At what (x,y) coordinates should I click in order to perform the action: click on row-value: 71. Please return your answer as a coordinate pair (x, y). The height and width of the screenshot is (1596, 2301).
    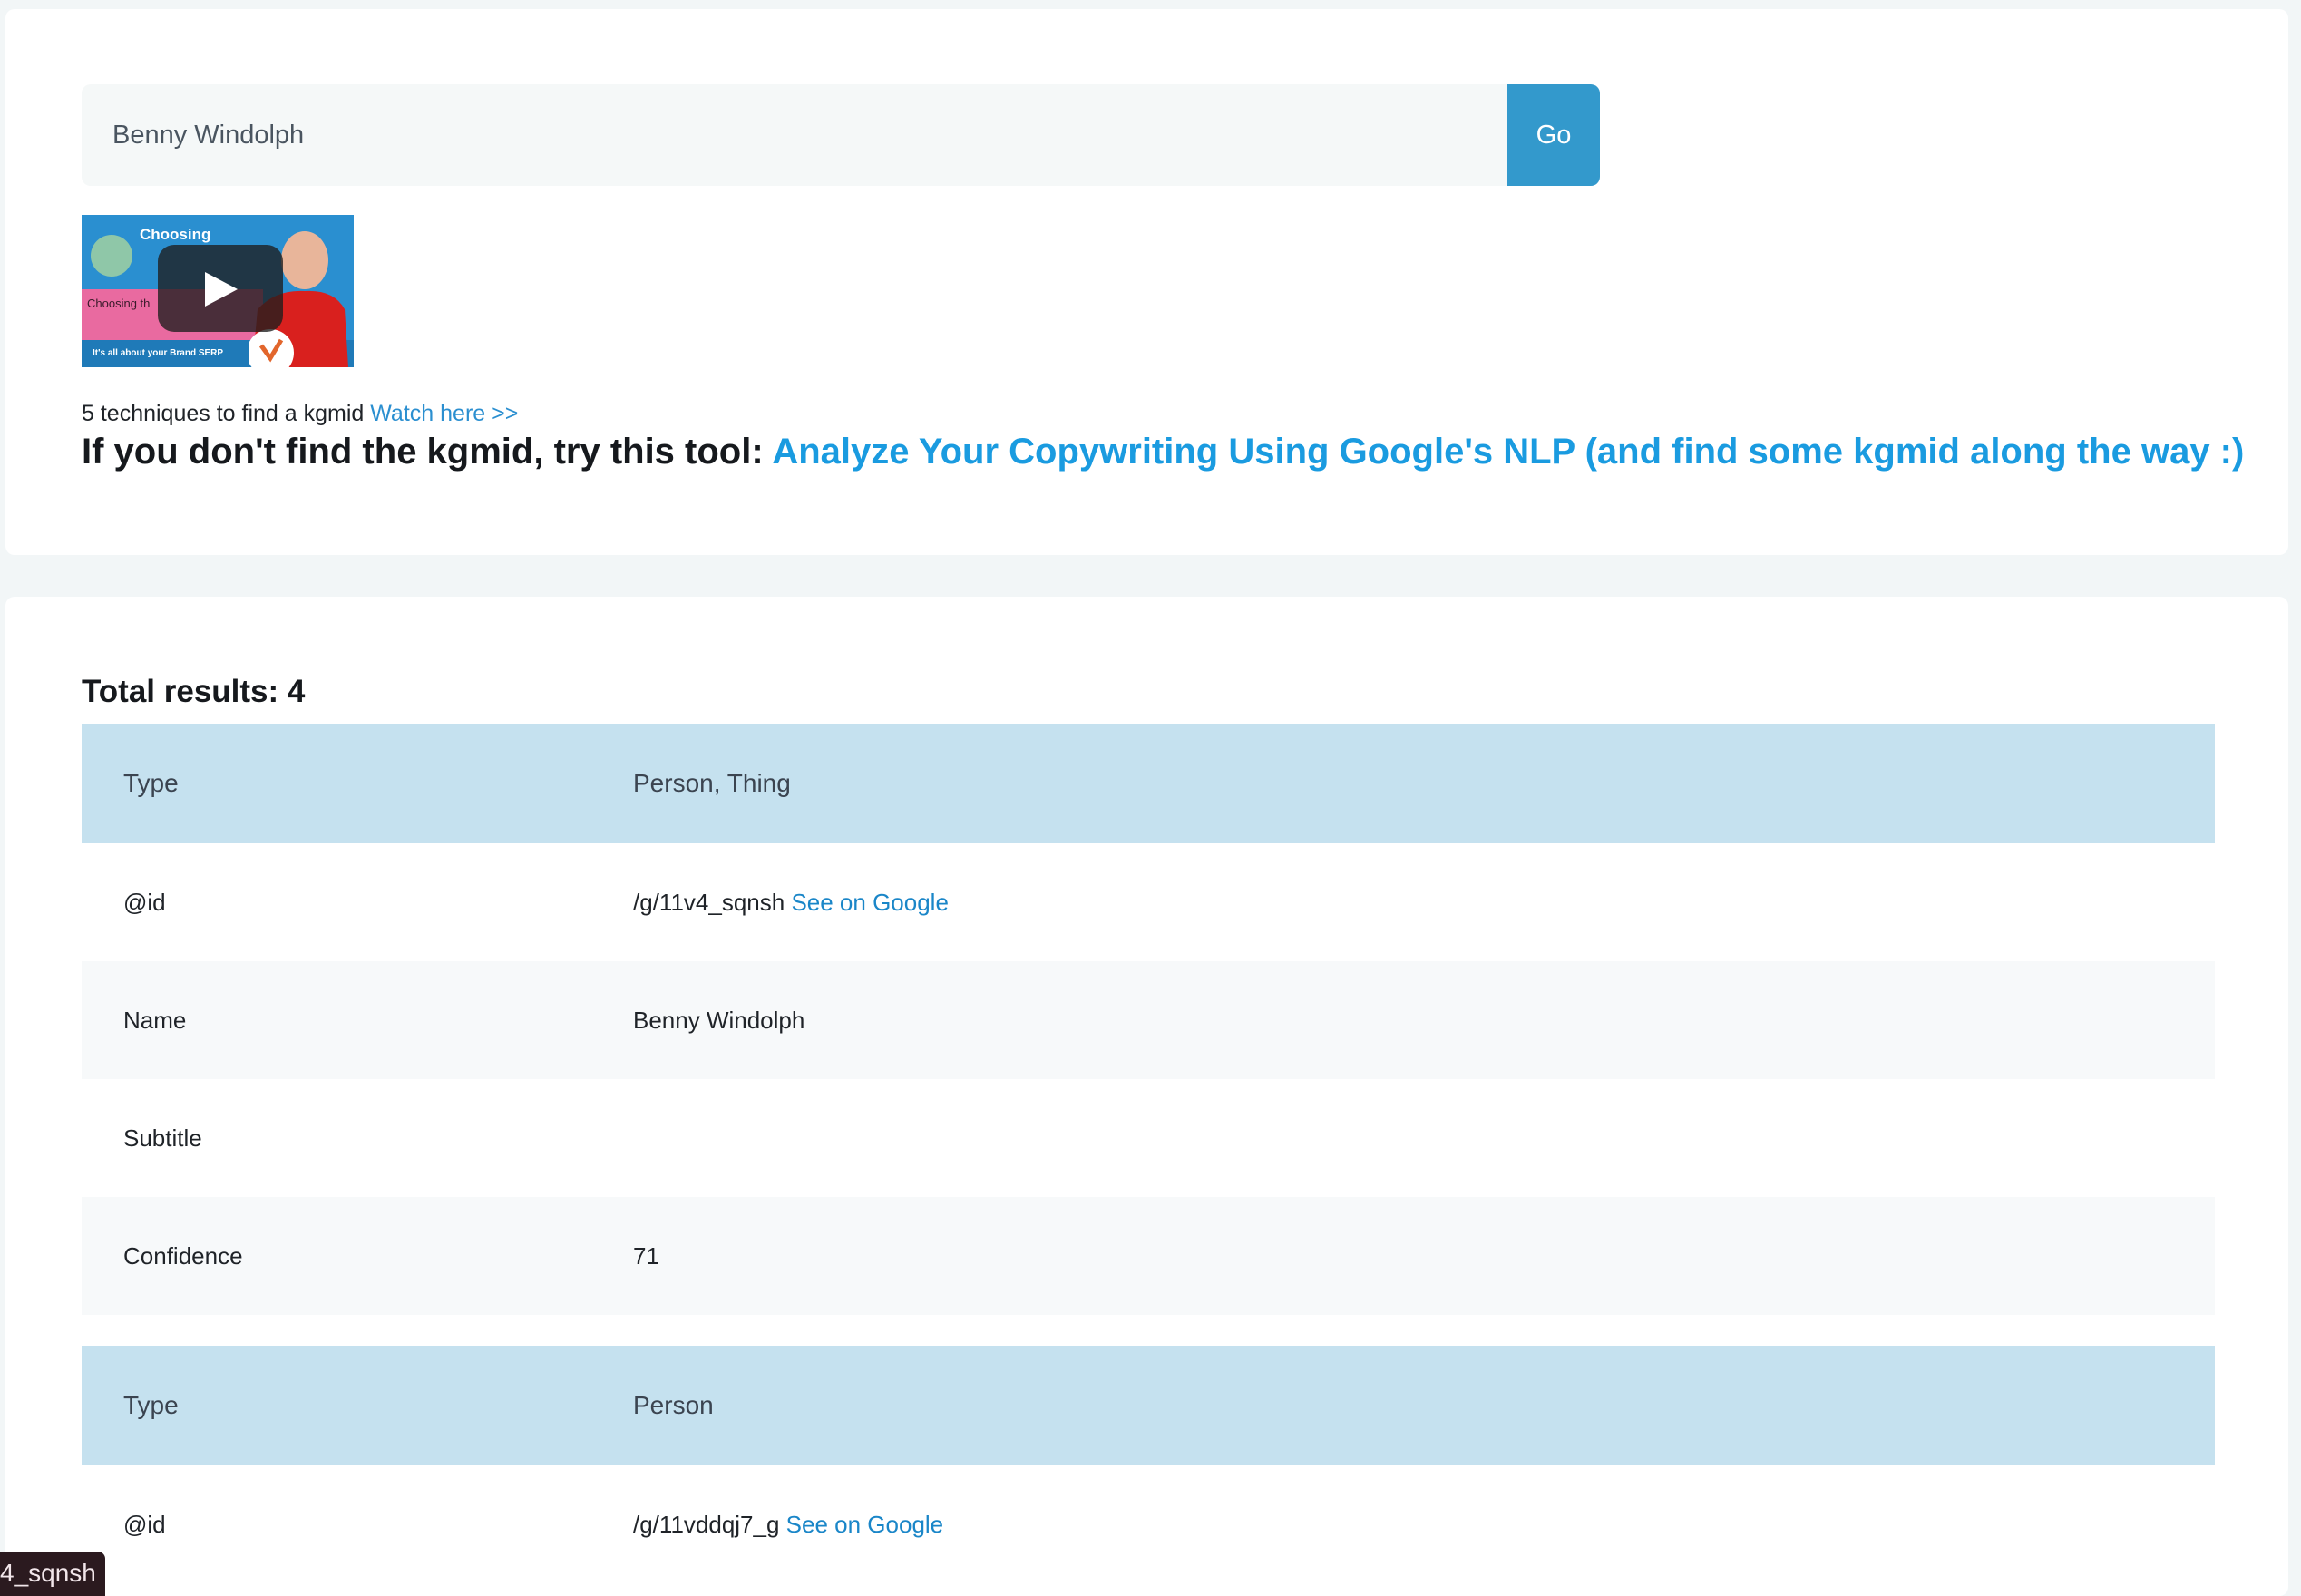
    Looking at the image, I should click on (646, 1255).